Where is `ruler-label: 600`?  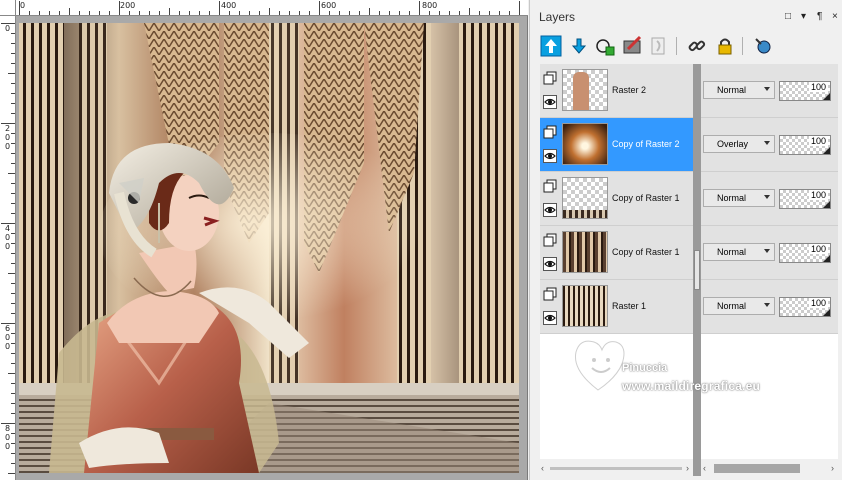
ruler-label: 600 is located at coordinates (8, 337).